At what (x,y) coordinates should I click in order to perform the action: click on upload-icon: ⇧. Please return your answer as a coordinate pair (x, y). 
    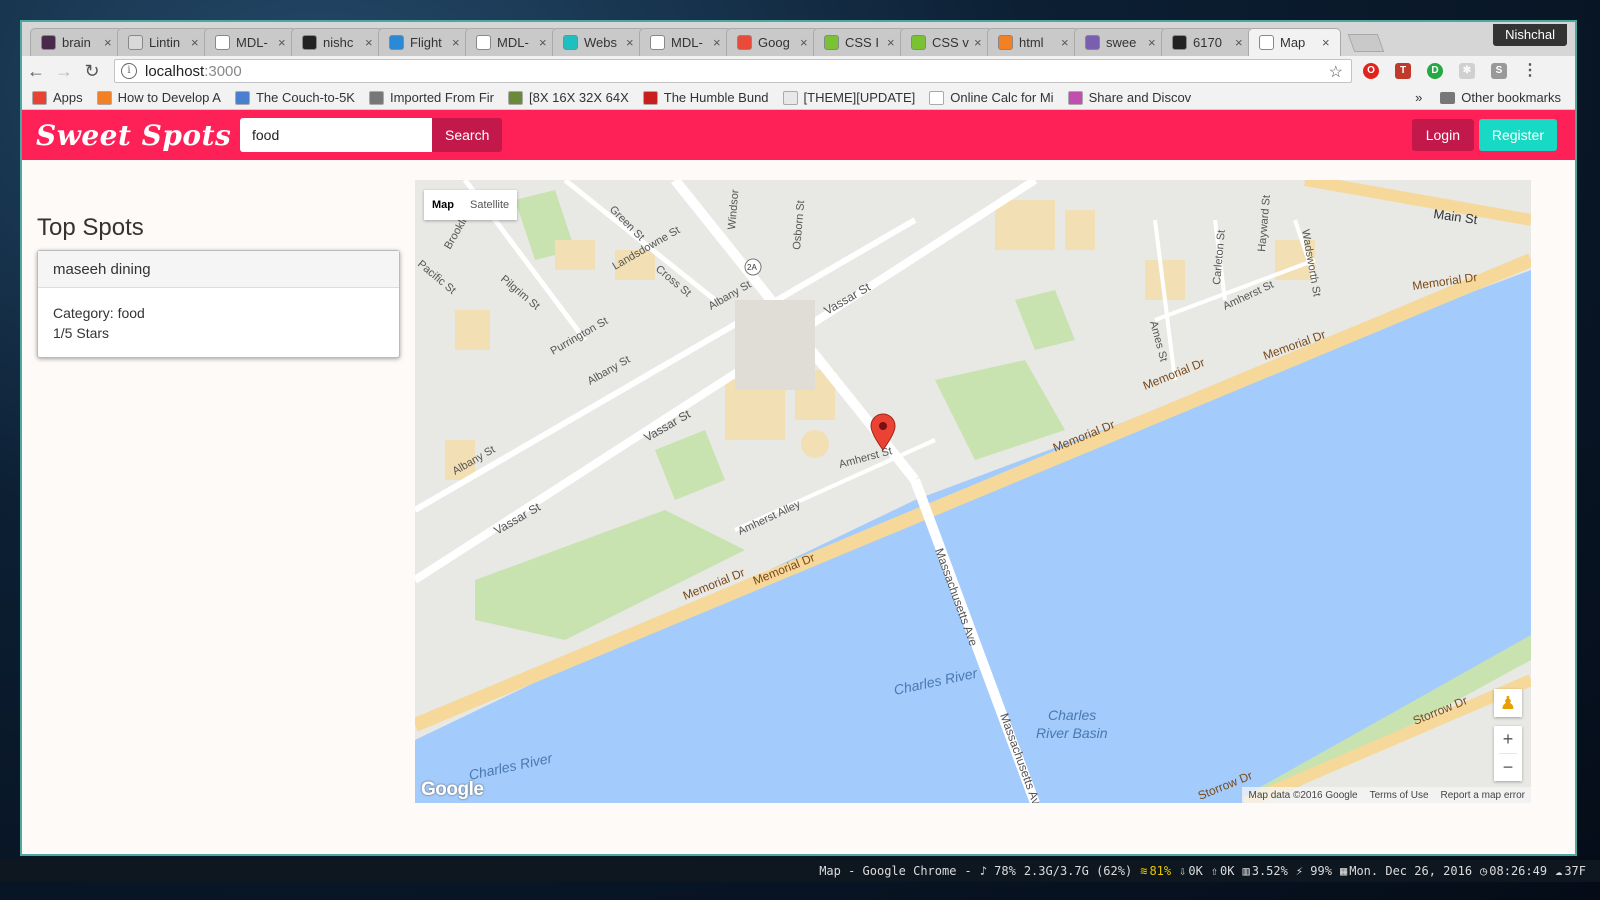
    Looking at the image, I should click on (1214, 871).